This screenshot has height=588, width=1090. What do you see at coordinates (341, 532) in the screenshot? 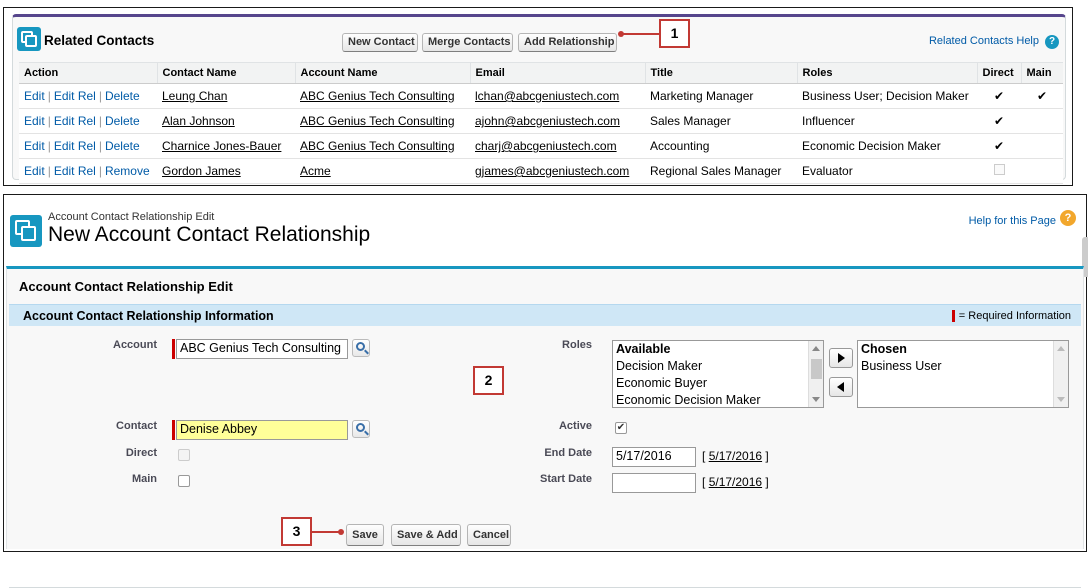
I see `callout-3-dot` at bounding box center [341, 532].